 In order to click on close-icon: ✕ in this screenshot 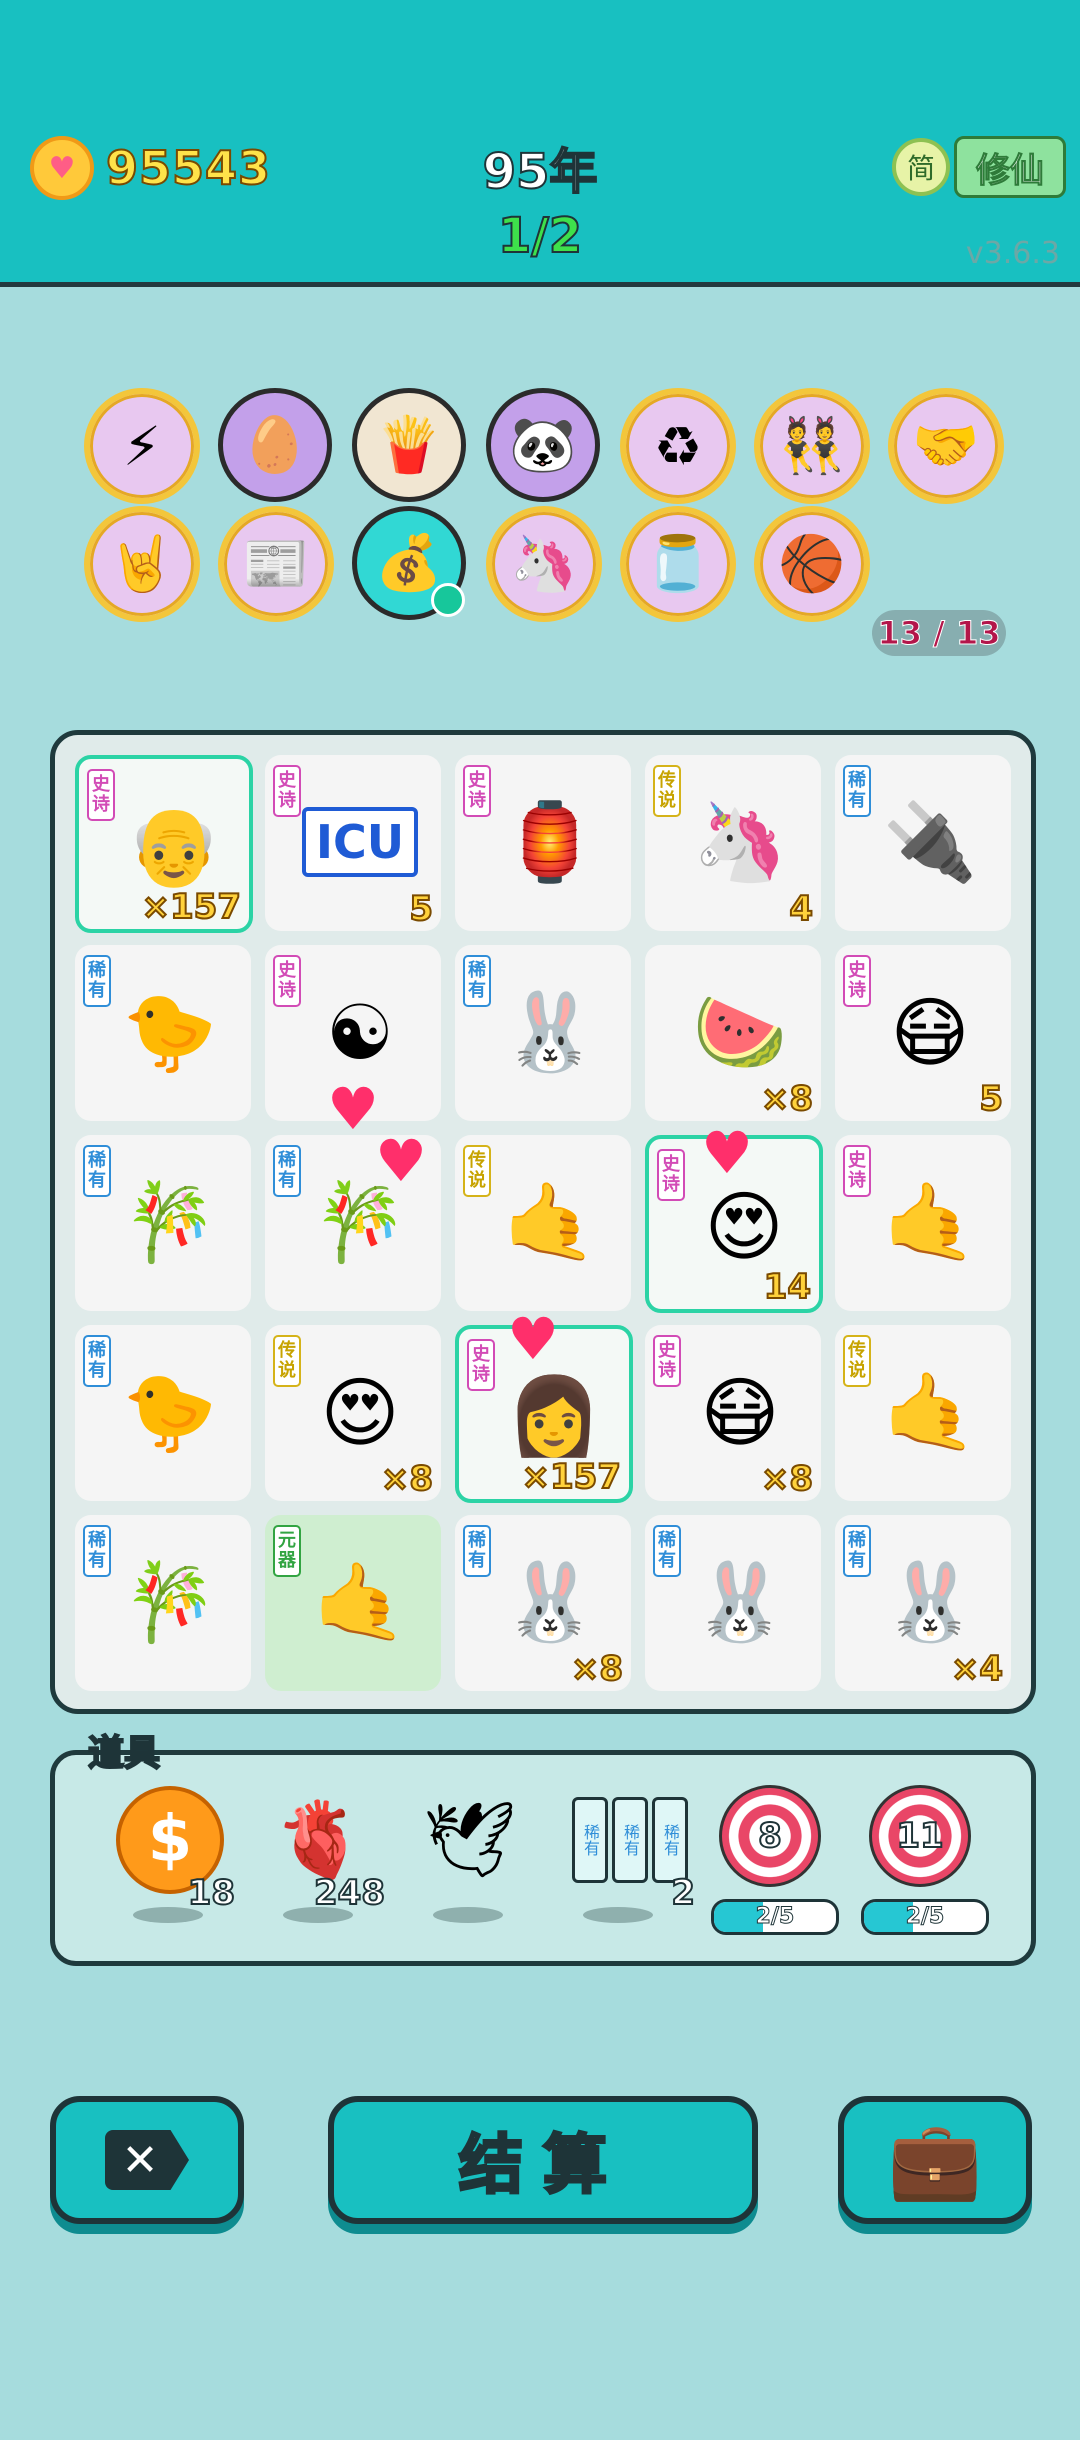, I will do `click(147, 2160)`.